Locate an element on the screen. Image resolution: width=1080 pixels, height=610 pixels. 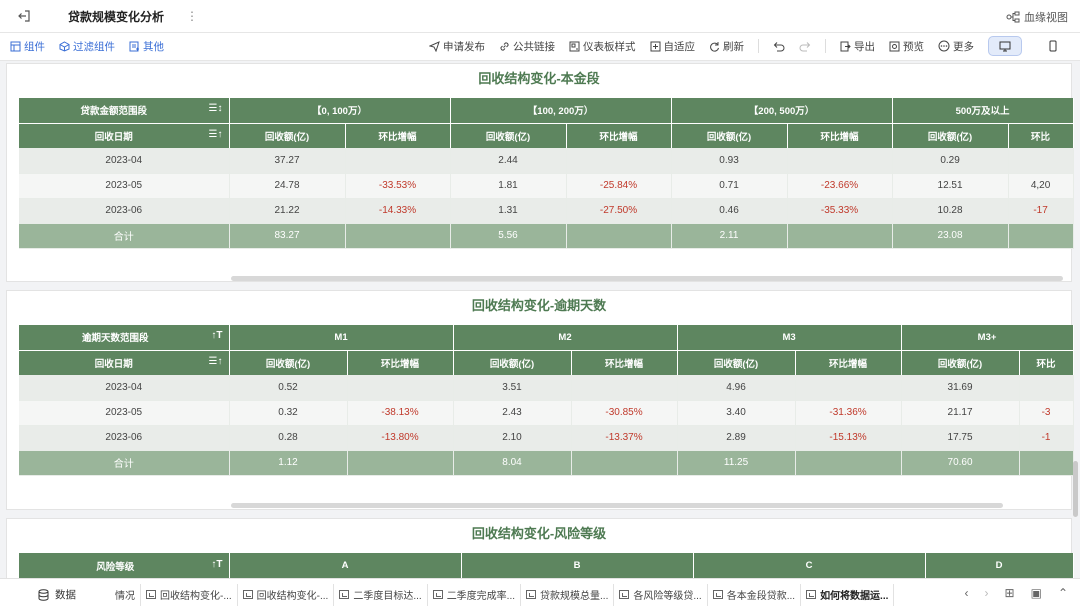
data-tab: 数据 is located at coordinates (74, 594).